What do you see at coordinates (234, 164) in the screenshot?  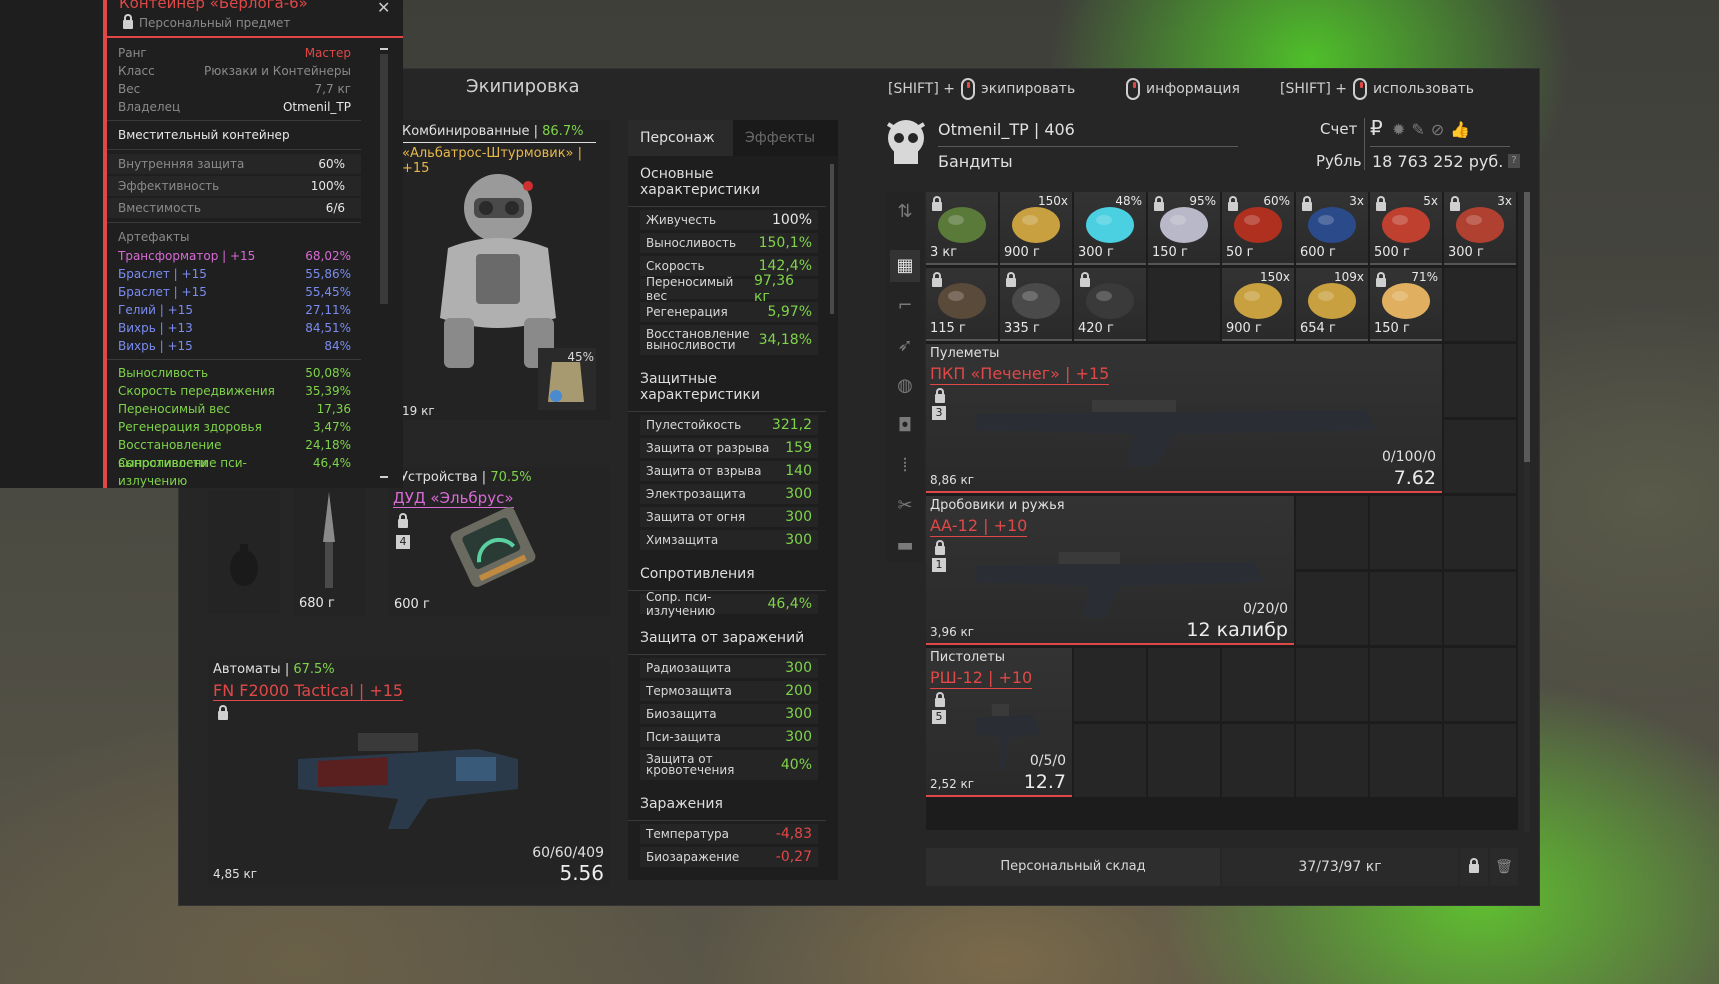 I see `property-row: Внутренняя защита 60%` at bounding box center [234, 164].